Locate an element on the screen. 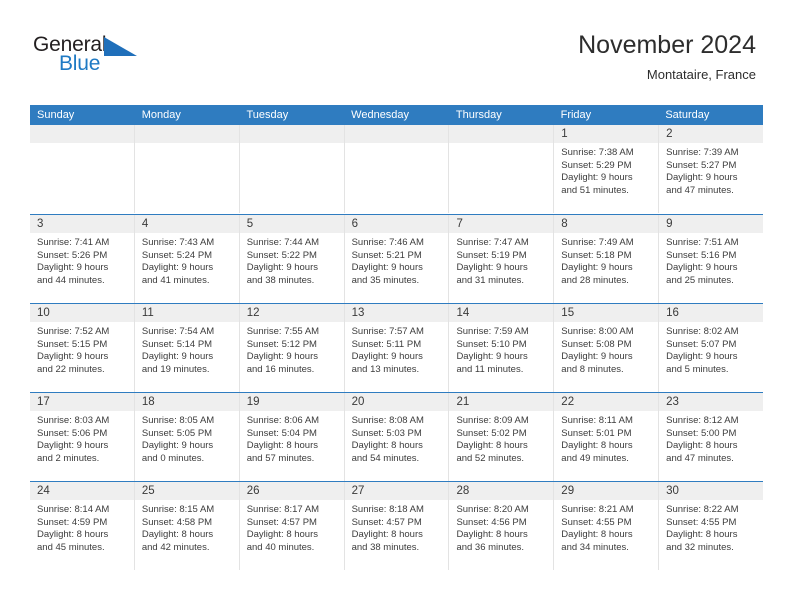 This screenshot has height=612, width=792. daylight-text-line2: and 57 minutes. is located at coordinates (280, 458).